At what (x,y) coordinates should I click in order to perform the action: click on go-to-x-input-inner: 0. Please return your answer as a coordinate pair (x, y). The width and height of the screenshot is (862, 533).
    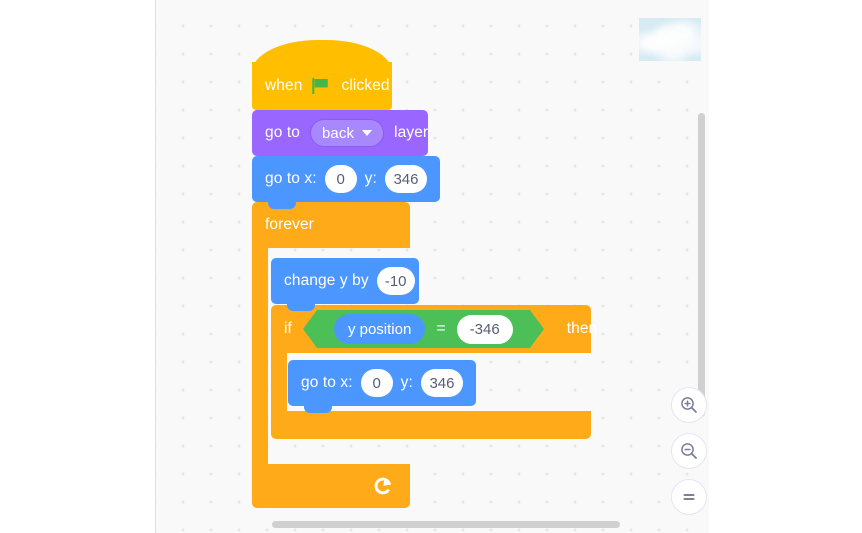
    Looking at the image, I should click on (376, 383).